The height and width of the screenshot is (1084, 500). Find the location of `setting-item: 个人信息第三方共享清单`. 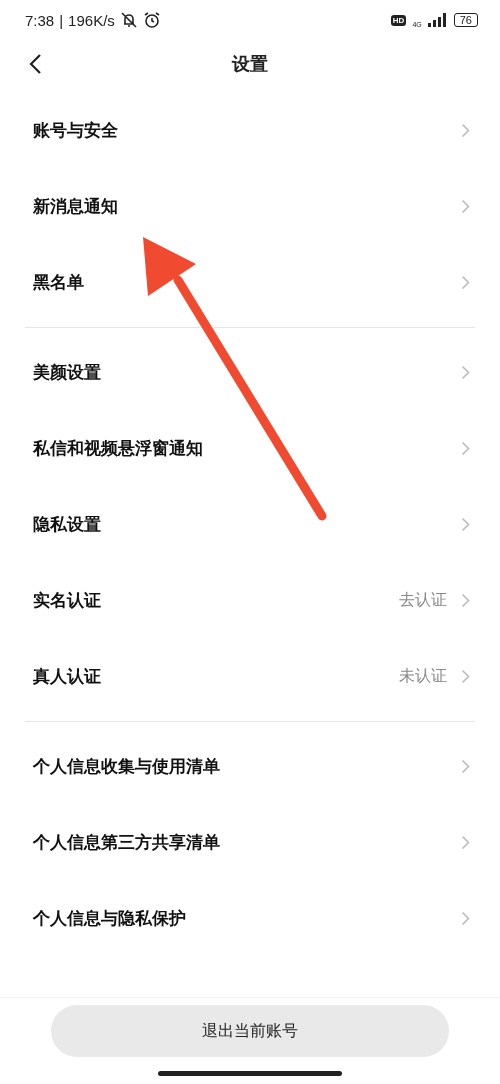

setting-item: 个人信息第三方共享清单 is located at coordinates (126, 842).